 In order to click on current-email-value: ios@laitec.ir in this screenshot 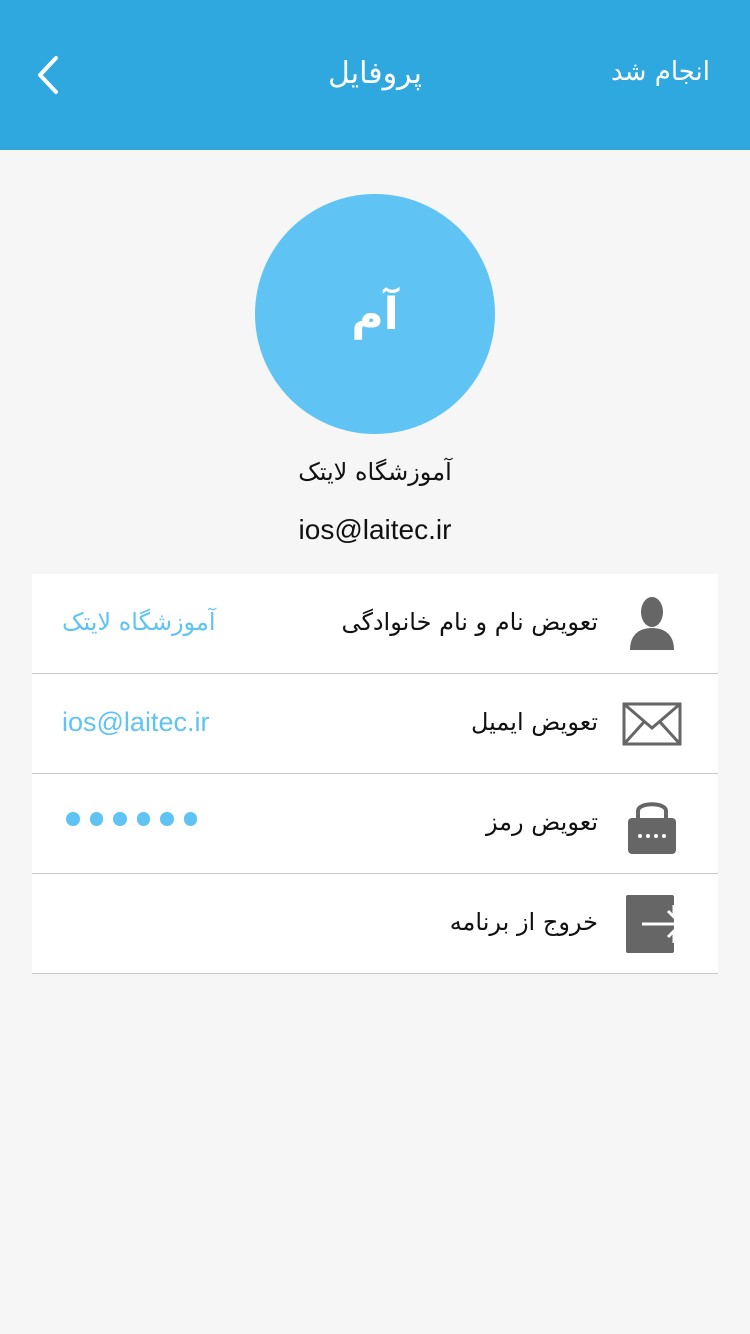, I will do `click(136, 722)`.